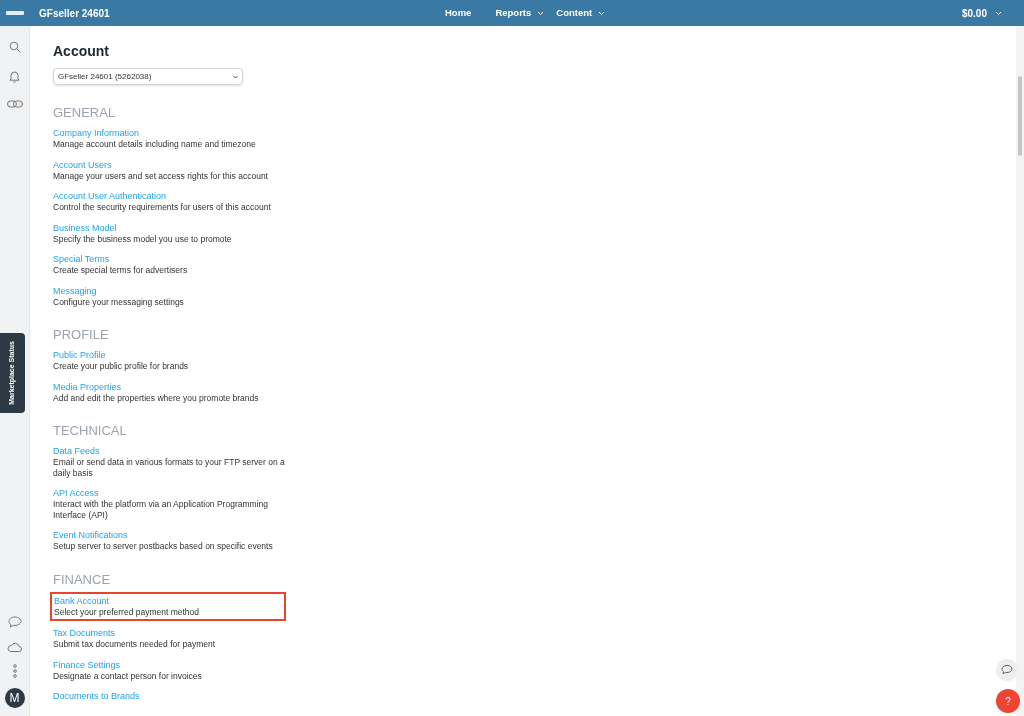 This screenshot has width=1024, height=716. What do you see at coordinates (96, 696) in the screenshot?
I see `settings-link: Documents to Brands` at bounding box center [96, 696].